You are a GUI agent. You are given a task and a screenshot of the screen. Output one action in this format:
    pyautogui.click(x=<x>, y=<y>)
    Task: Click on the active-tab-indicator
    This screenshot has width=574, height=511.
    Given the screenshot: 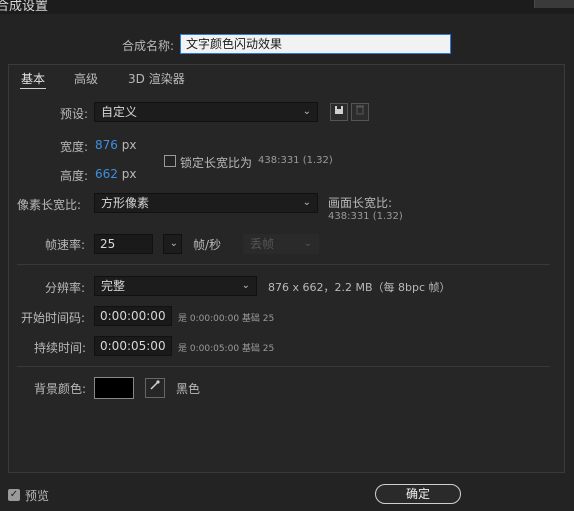 What is the action you would take?
    pyautogui.click(x=33, y=88)
    